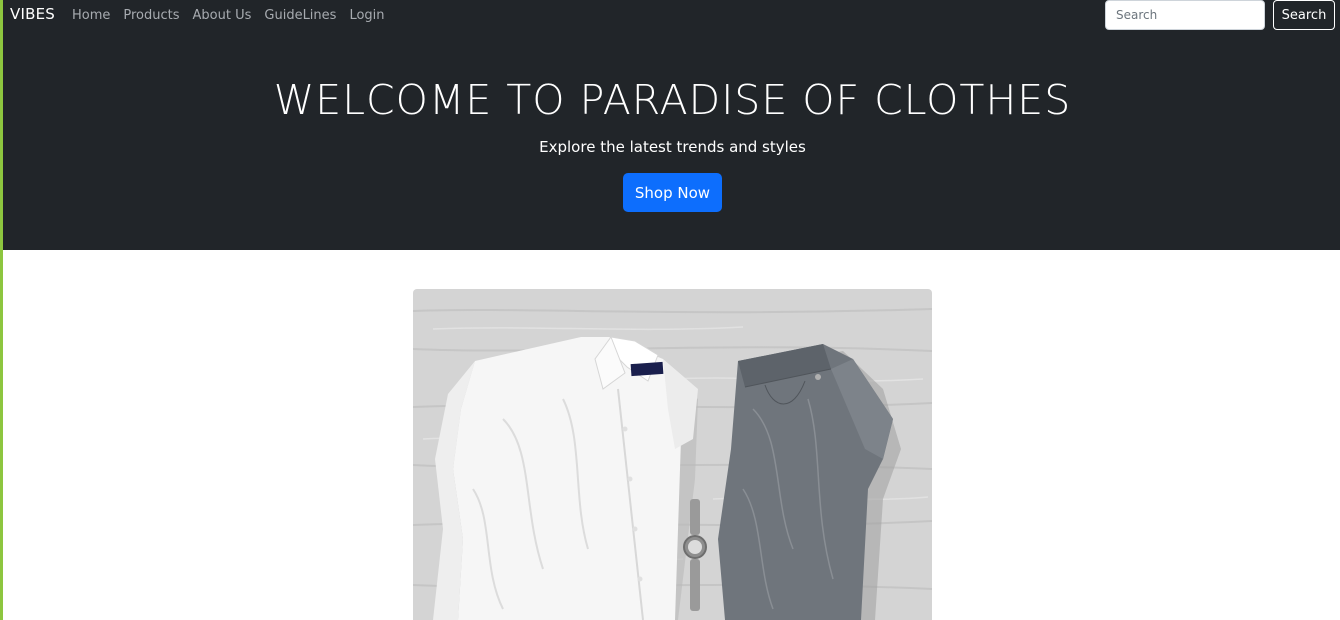  I want to click on nav-link-about-us: About Us, so click(222, 15).